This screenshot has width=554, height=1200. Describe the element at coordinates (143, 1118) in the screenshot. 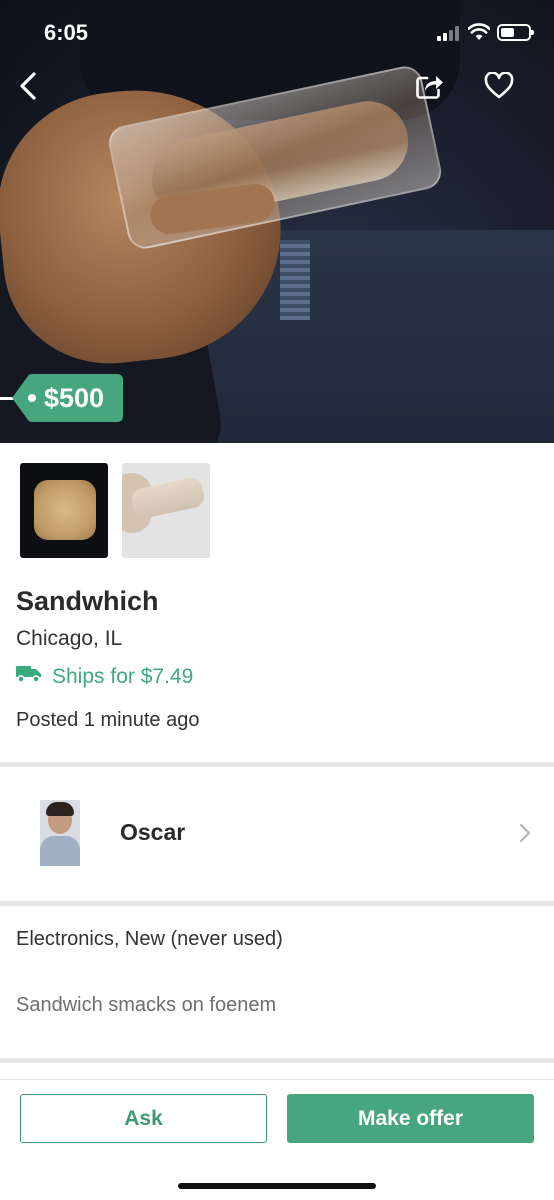

I see `ask-button: Ask` at that location.